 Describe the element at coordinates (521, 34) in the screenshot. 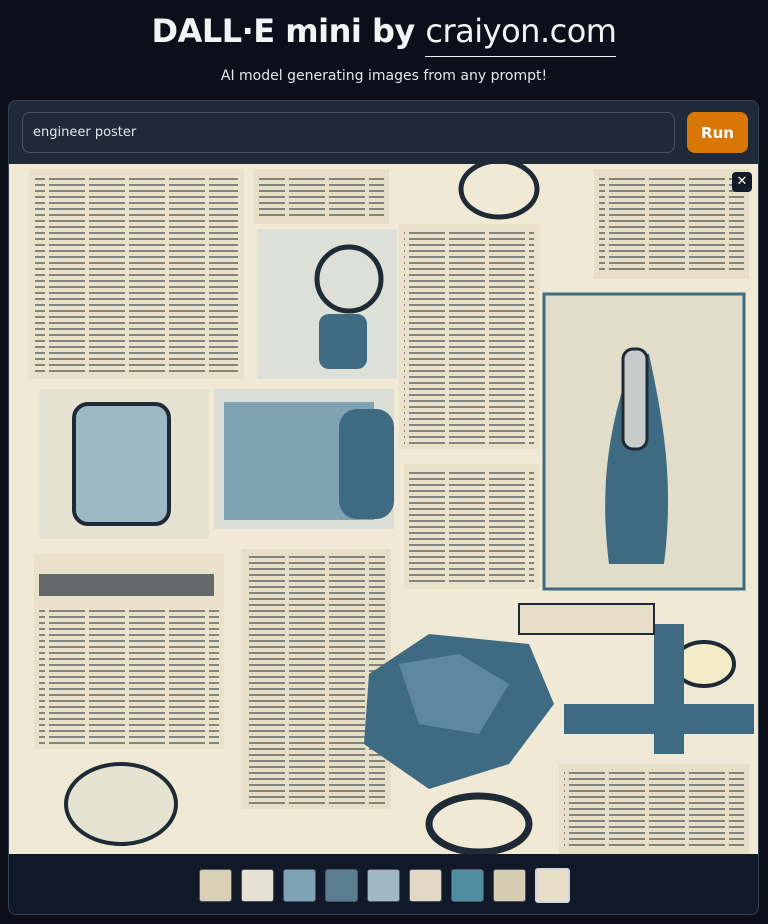

I see `craiyon-link: craiyon.com` at that location.